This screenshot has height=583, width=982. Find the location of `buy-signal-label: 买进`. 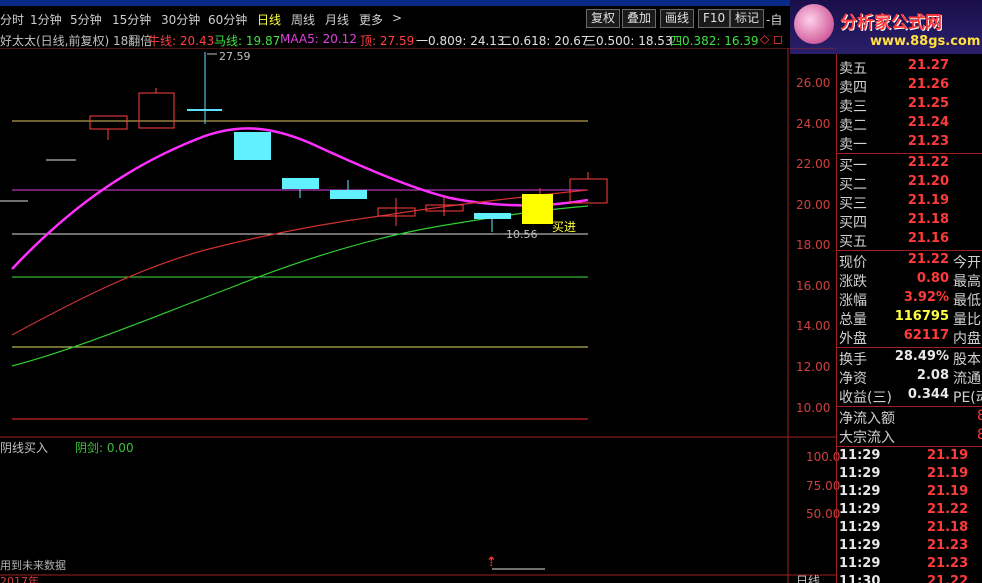

buy-signal-label: 买进 is located at coordinates (564, 227).